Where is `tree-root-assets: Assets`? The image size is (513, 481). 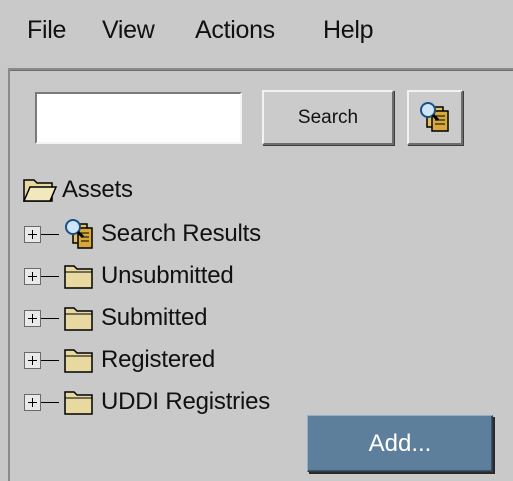
tree-root-assets: Assets is located at coordinates (76, 190).